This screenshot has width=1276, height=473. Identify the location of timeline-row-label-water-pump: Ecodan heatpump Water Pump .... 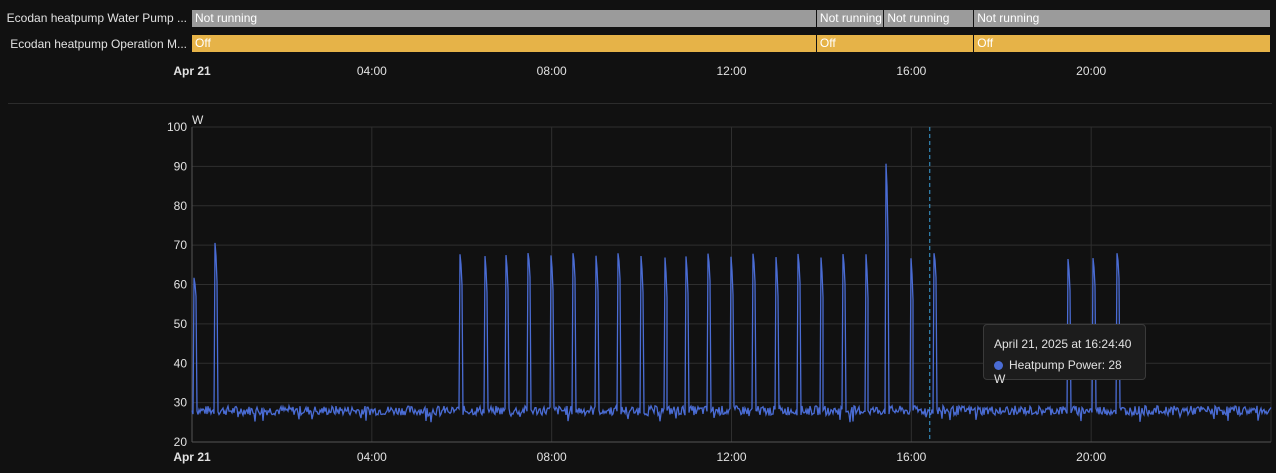
(96, 18).